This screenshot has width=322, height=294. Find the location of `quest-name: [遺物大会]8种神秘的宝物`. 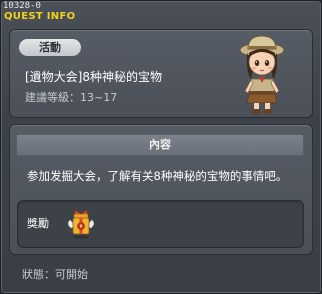

quest-name: [遺物大会]8种神秘的宝物 is located at coordinates (93, 77).